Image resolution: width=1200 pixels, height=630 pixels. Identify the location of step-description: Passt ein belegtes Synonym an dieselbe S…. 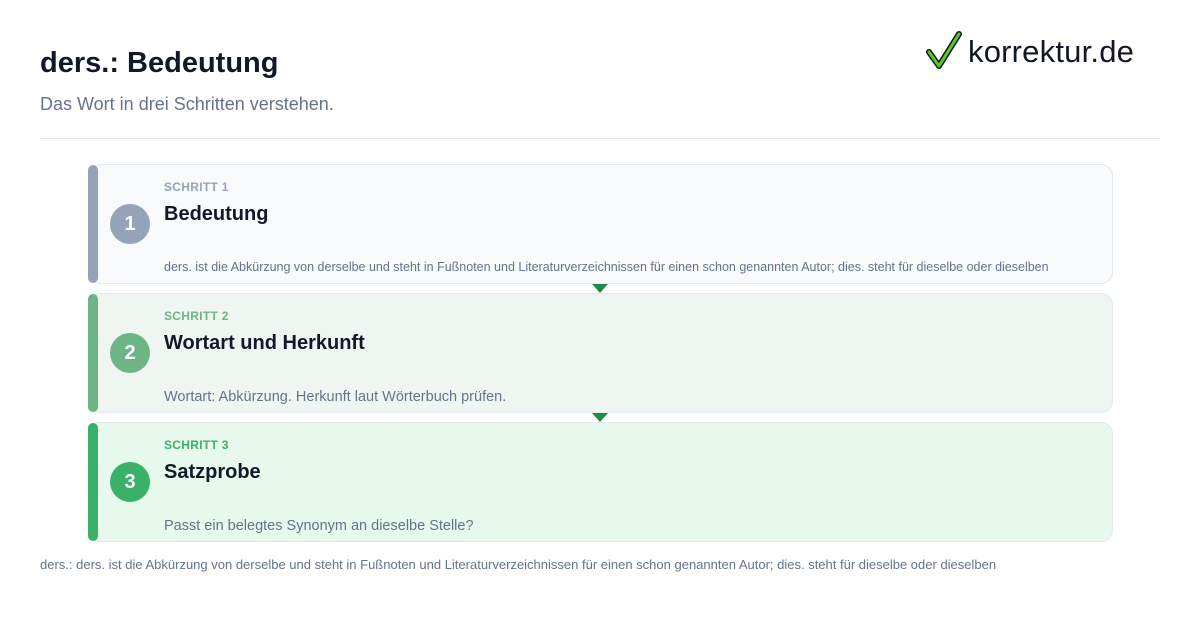
(319, 526).